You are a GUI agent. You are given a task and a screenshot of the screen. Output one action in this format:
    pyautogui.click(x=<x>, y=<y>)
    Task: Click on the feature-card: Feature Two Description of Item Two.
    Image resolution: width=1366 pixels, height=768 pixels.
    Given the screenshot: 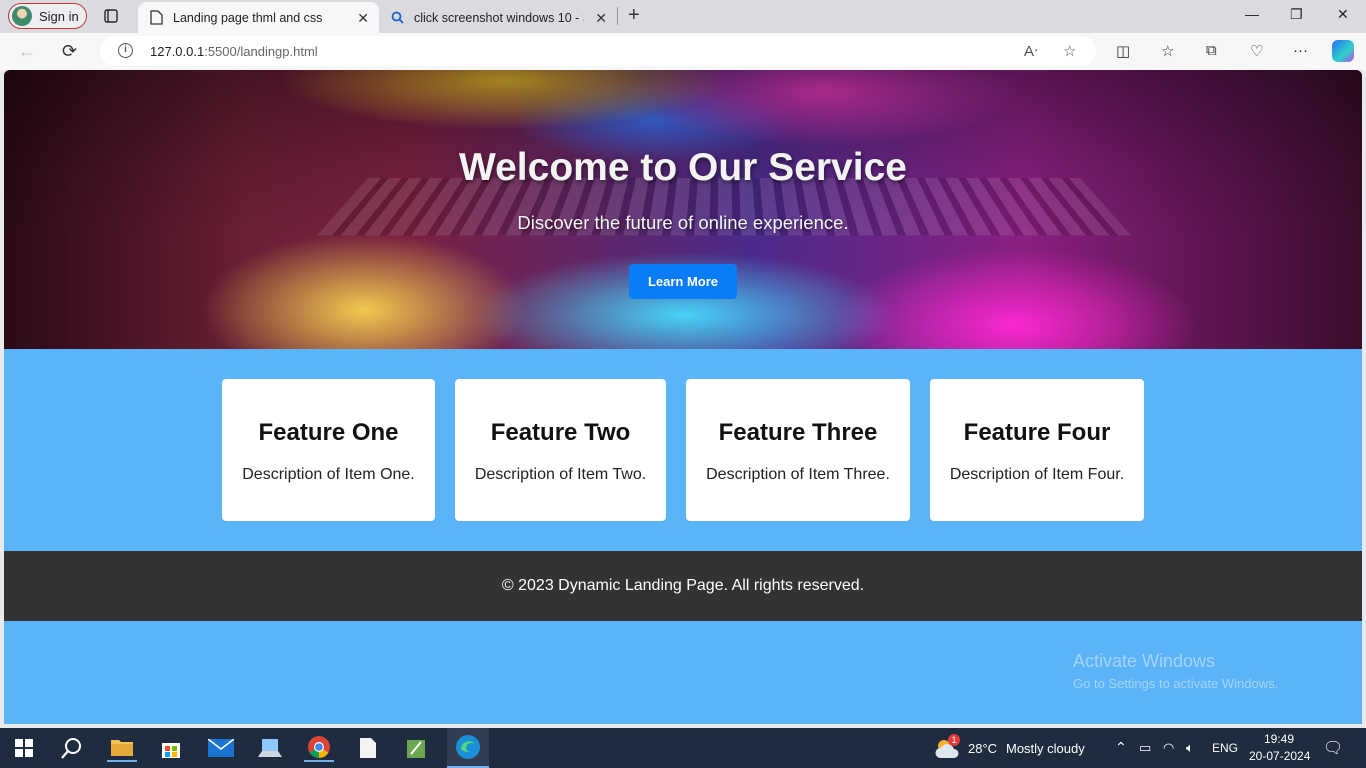 What is the action you would take?
    pyautogui.click(x=560, y=450)
    